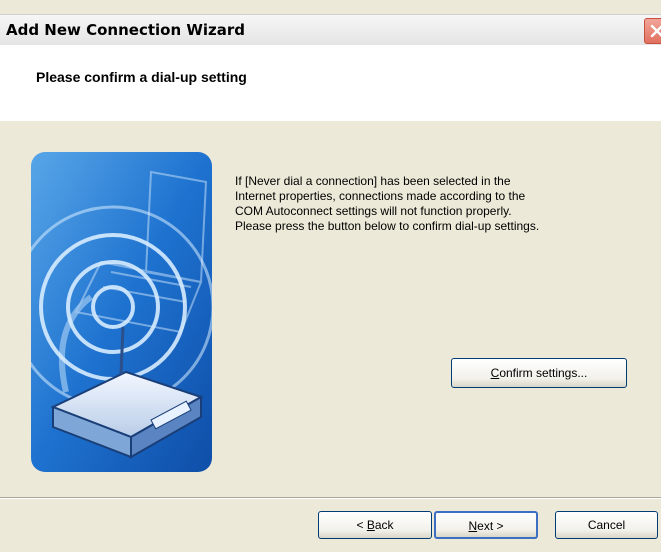  I want to click on back-mnemonic: B, so click(370, 525).